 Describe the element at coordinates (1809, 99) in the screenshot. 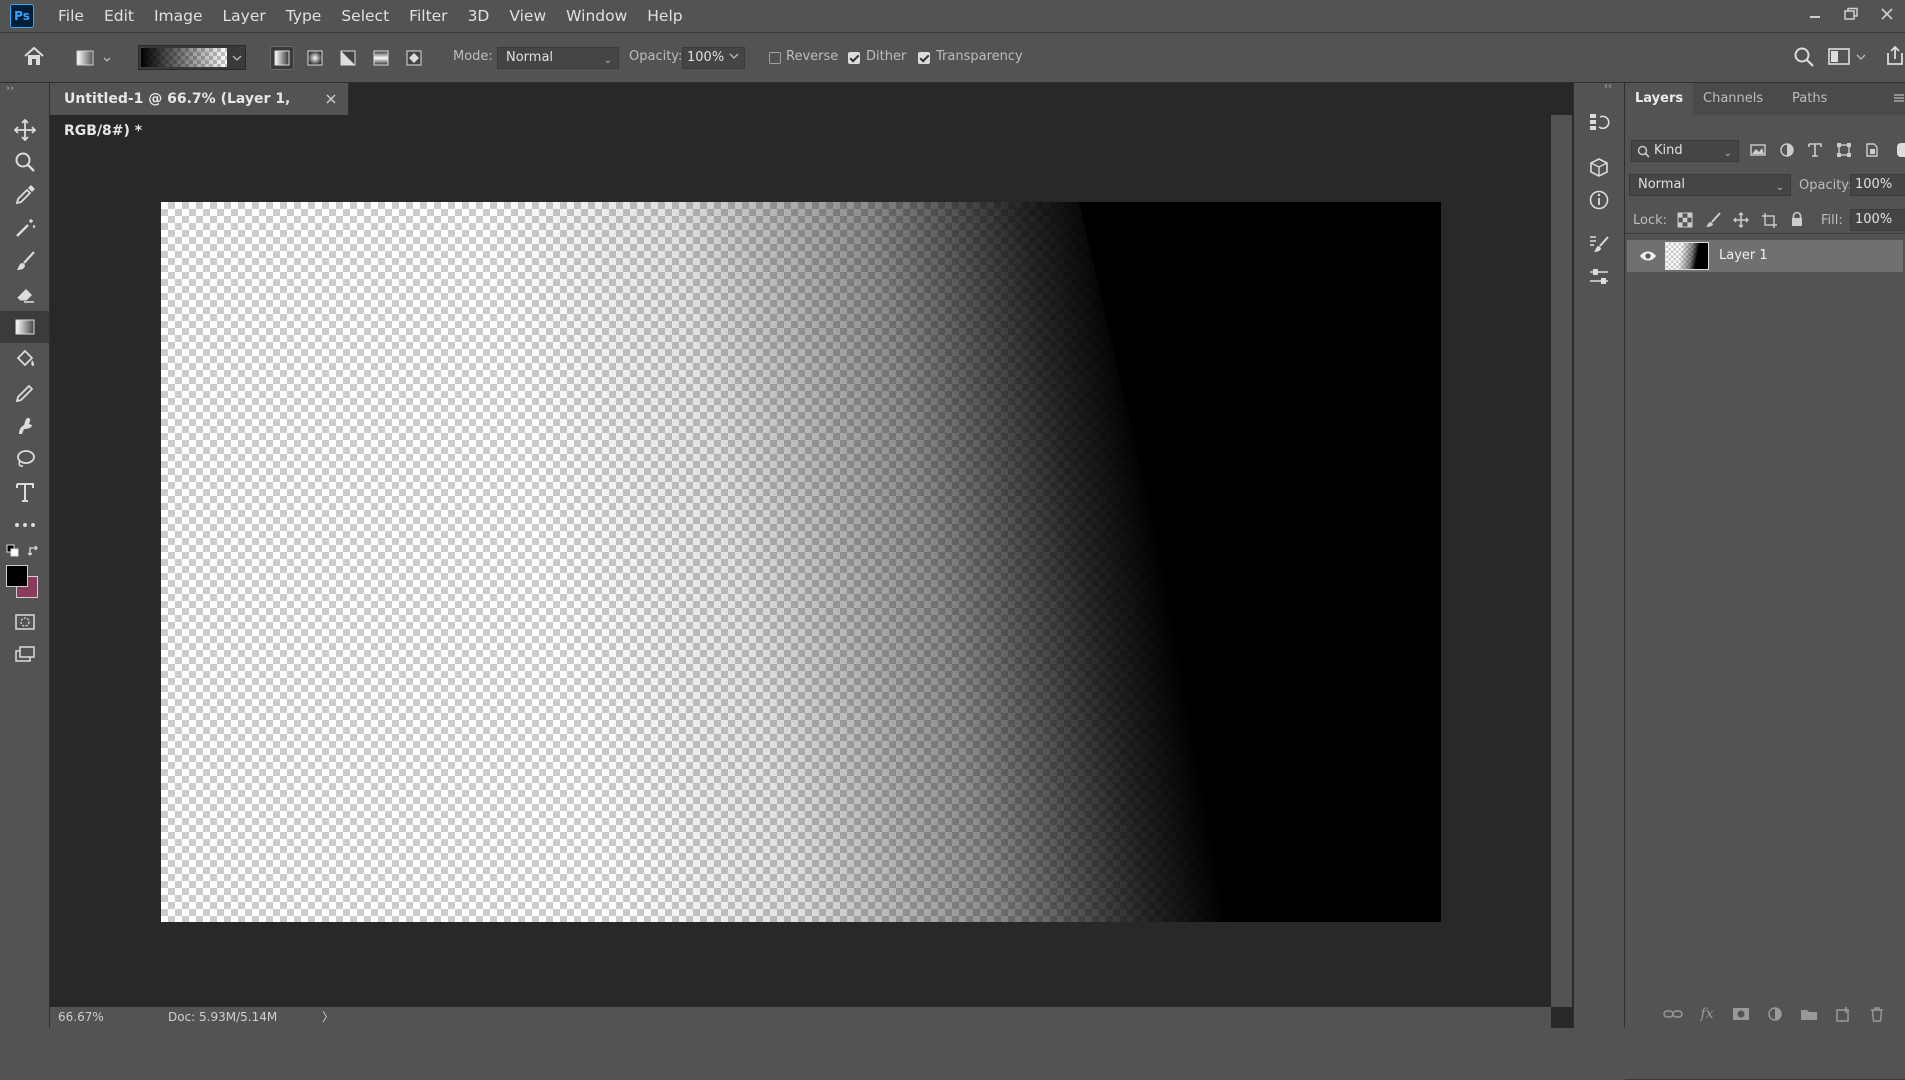

I see `tab-paths: Paths` at that location.